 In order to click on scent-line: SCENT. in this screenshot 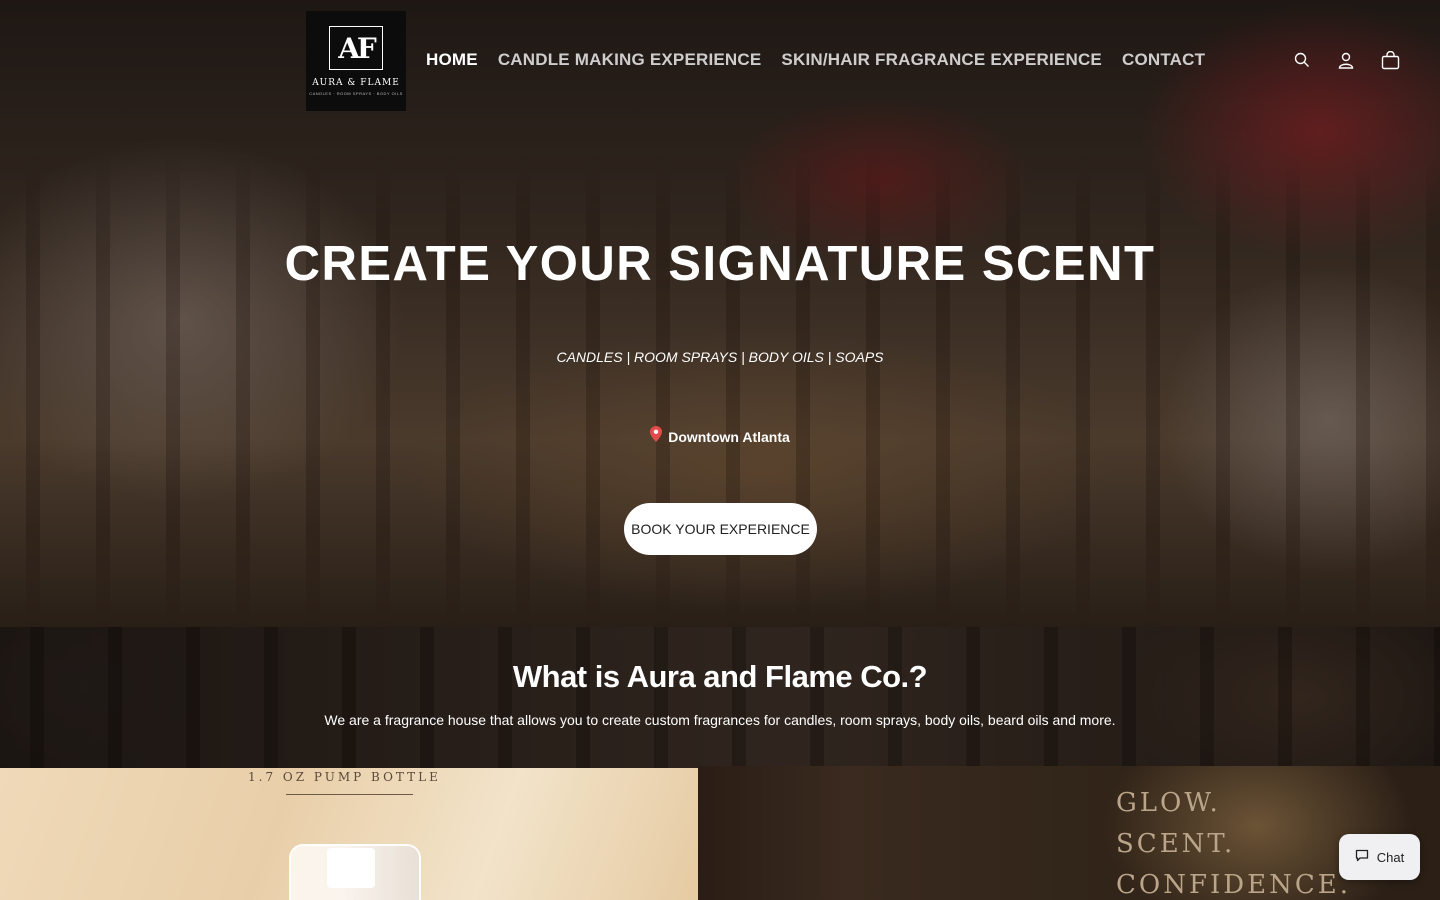, I will do `click(1176, 844)`.